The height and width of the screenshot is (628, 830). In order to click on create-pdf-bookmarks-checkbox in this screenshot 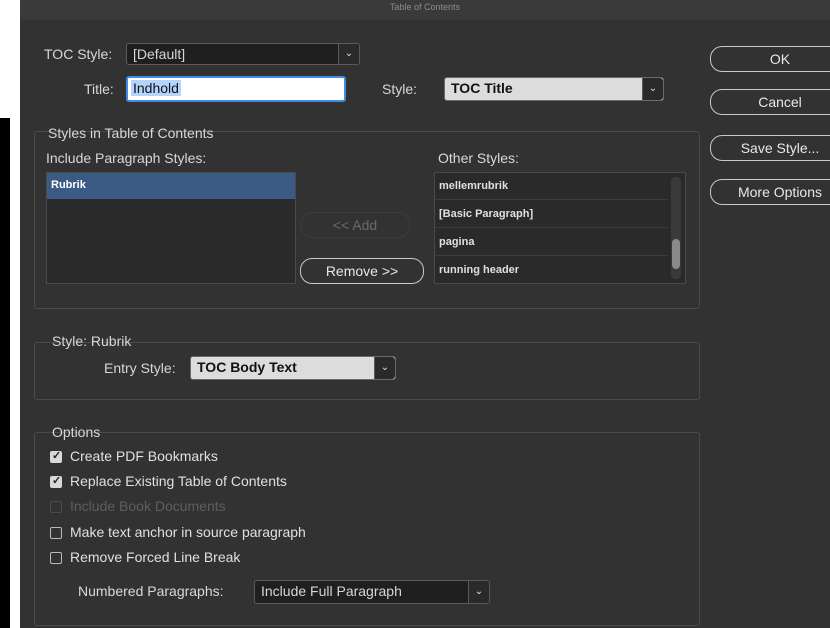, I will do `click(56, 456)`.